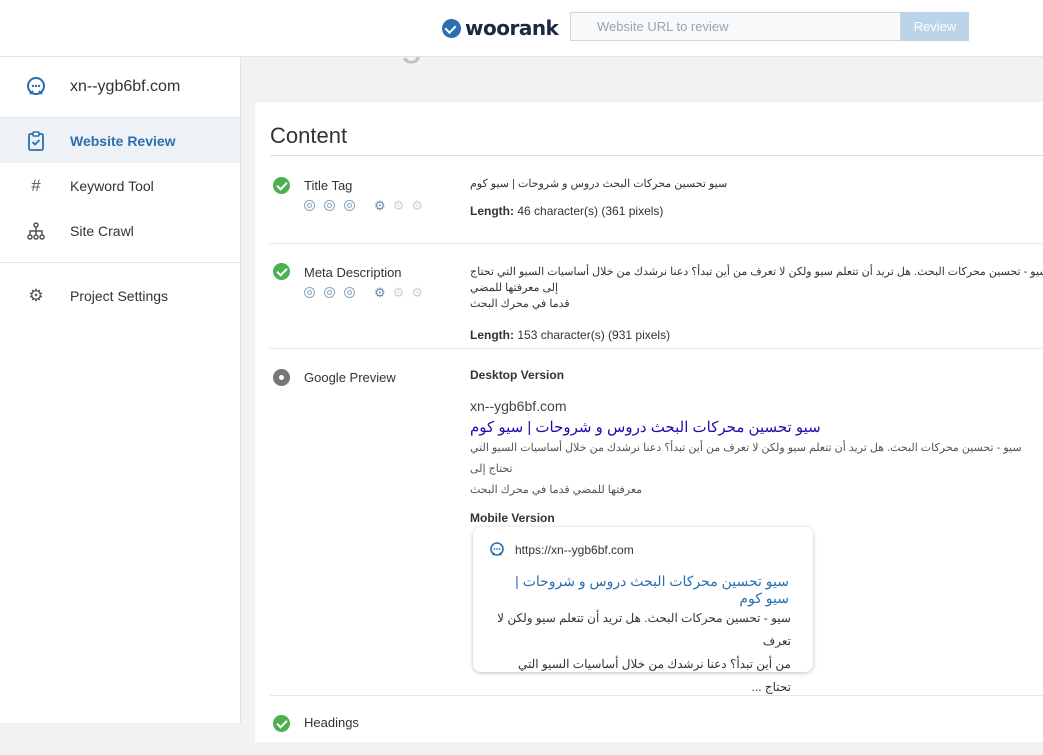 Image resolution: width=1043 pixels, height=755 pixels. What do you see at coordinates (517, 375) in the screenshot?
I see `desktop-version-label: Desktop Version` at bounding box center [517, 375].